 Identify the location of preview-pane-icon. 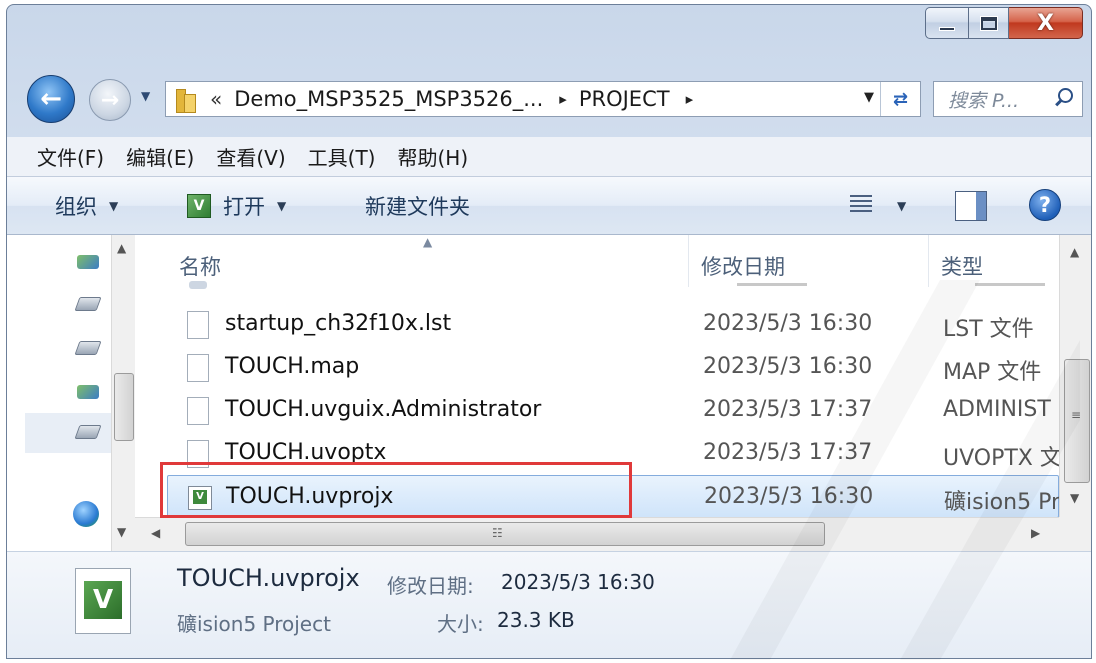
(971, 206).